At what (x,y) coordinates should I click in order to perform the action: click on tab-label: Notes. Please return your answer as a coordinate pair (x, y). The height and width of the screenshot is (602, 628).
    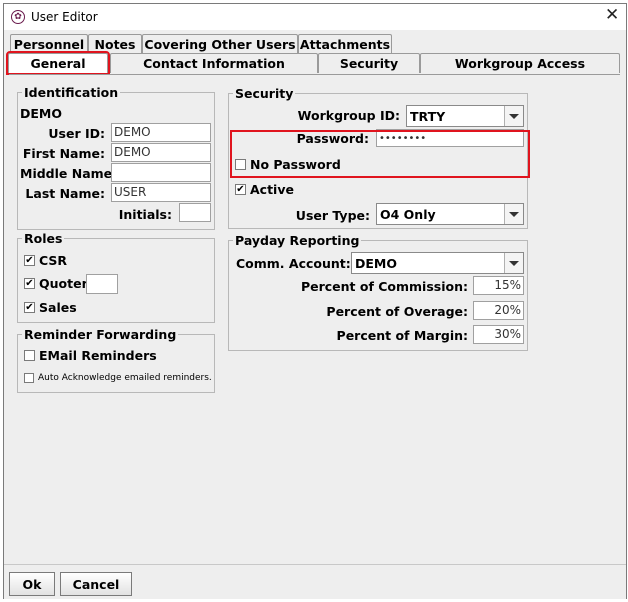
    Looking at the image, I should click on (115, 44).